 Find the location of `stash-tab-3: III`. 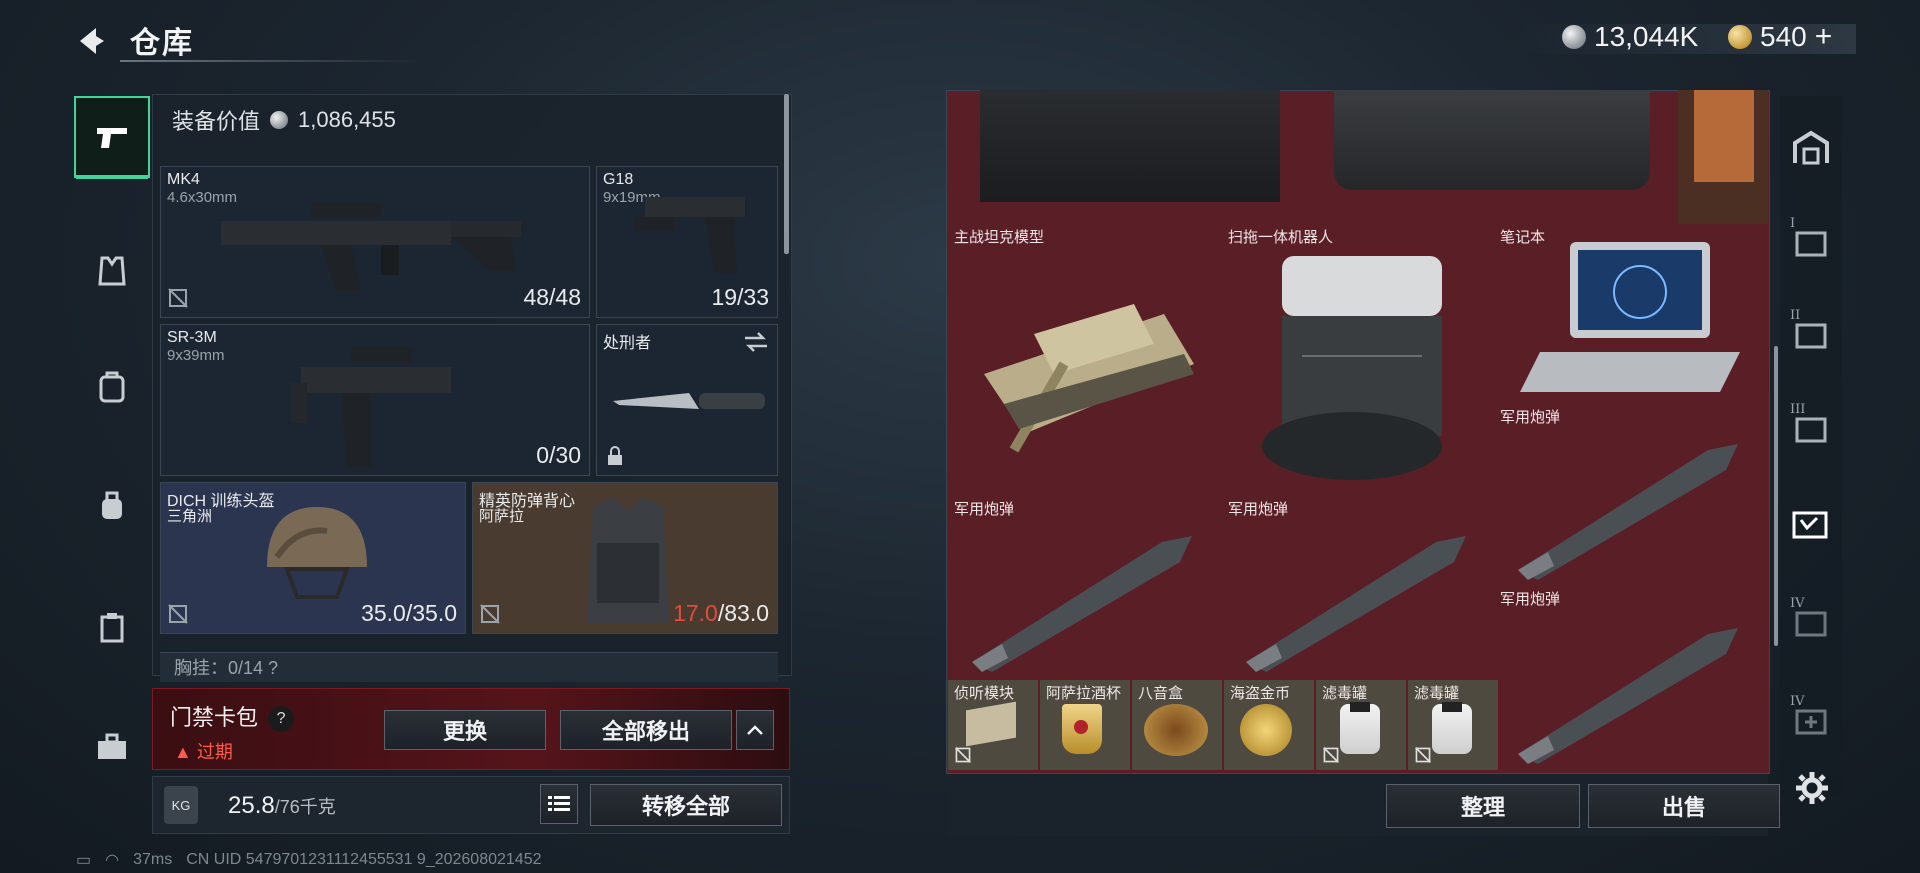

stash-tab-3: III is located at coordinates (1811, 429).